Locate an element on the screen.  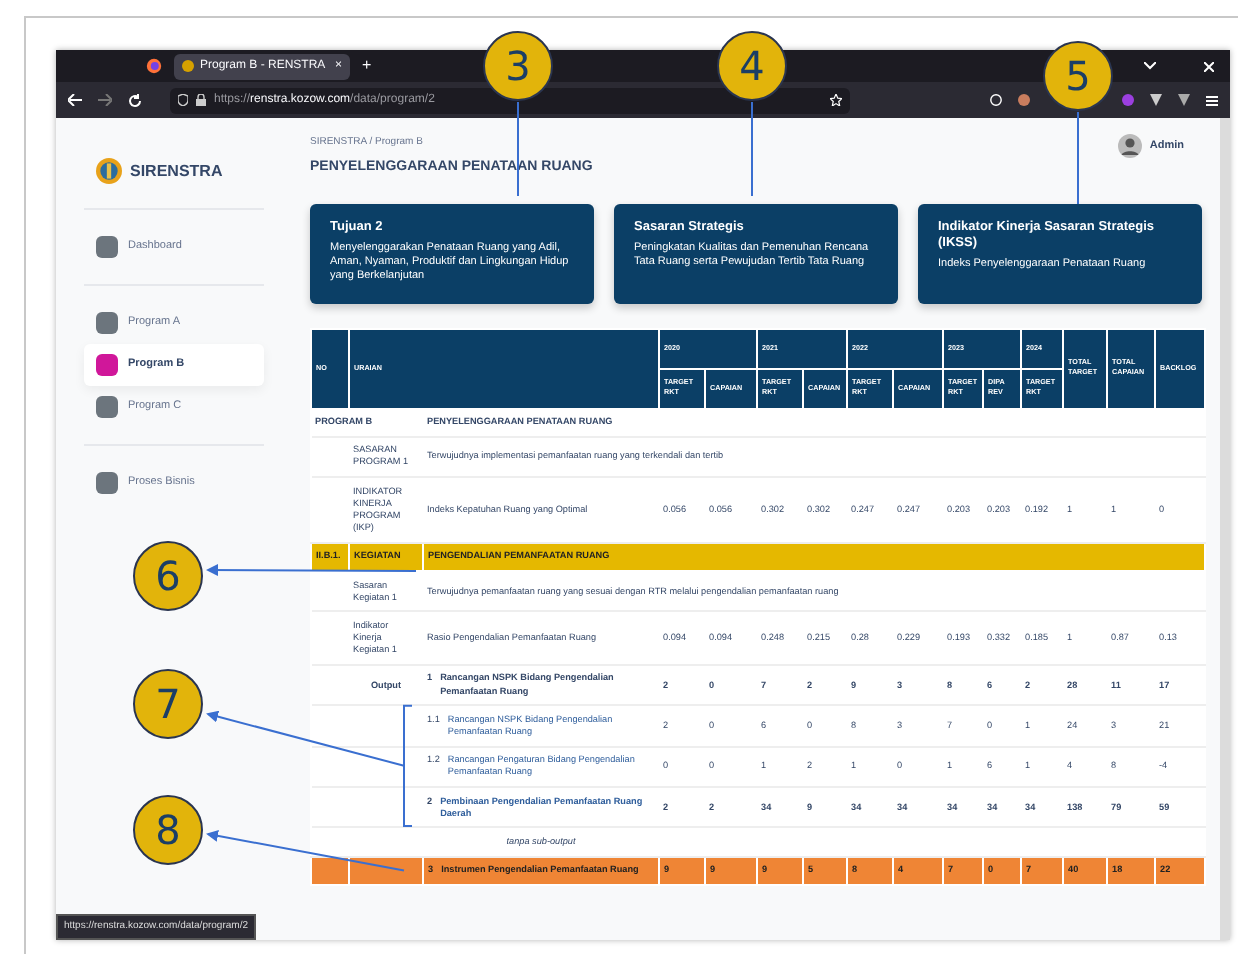
lock-icon is located at coordinates (201, 100).